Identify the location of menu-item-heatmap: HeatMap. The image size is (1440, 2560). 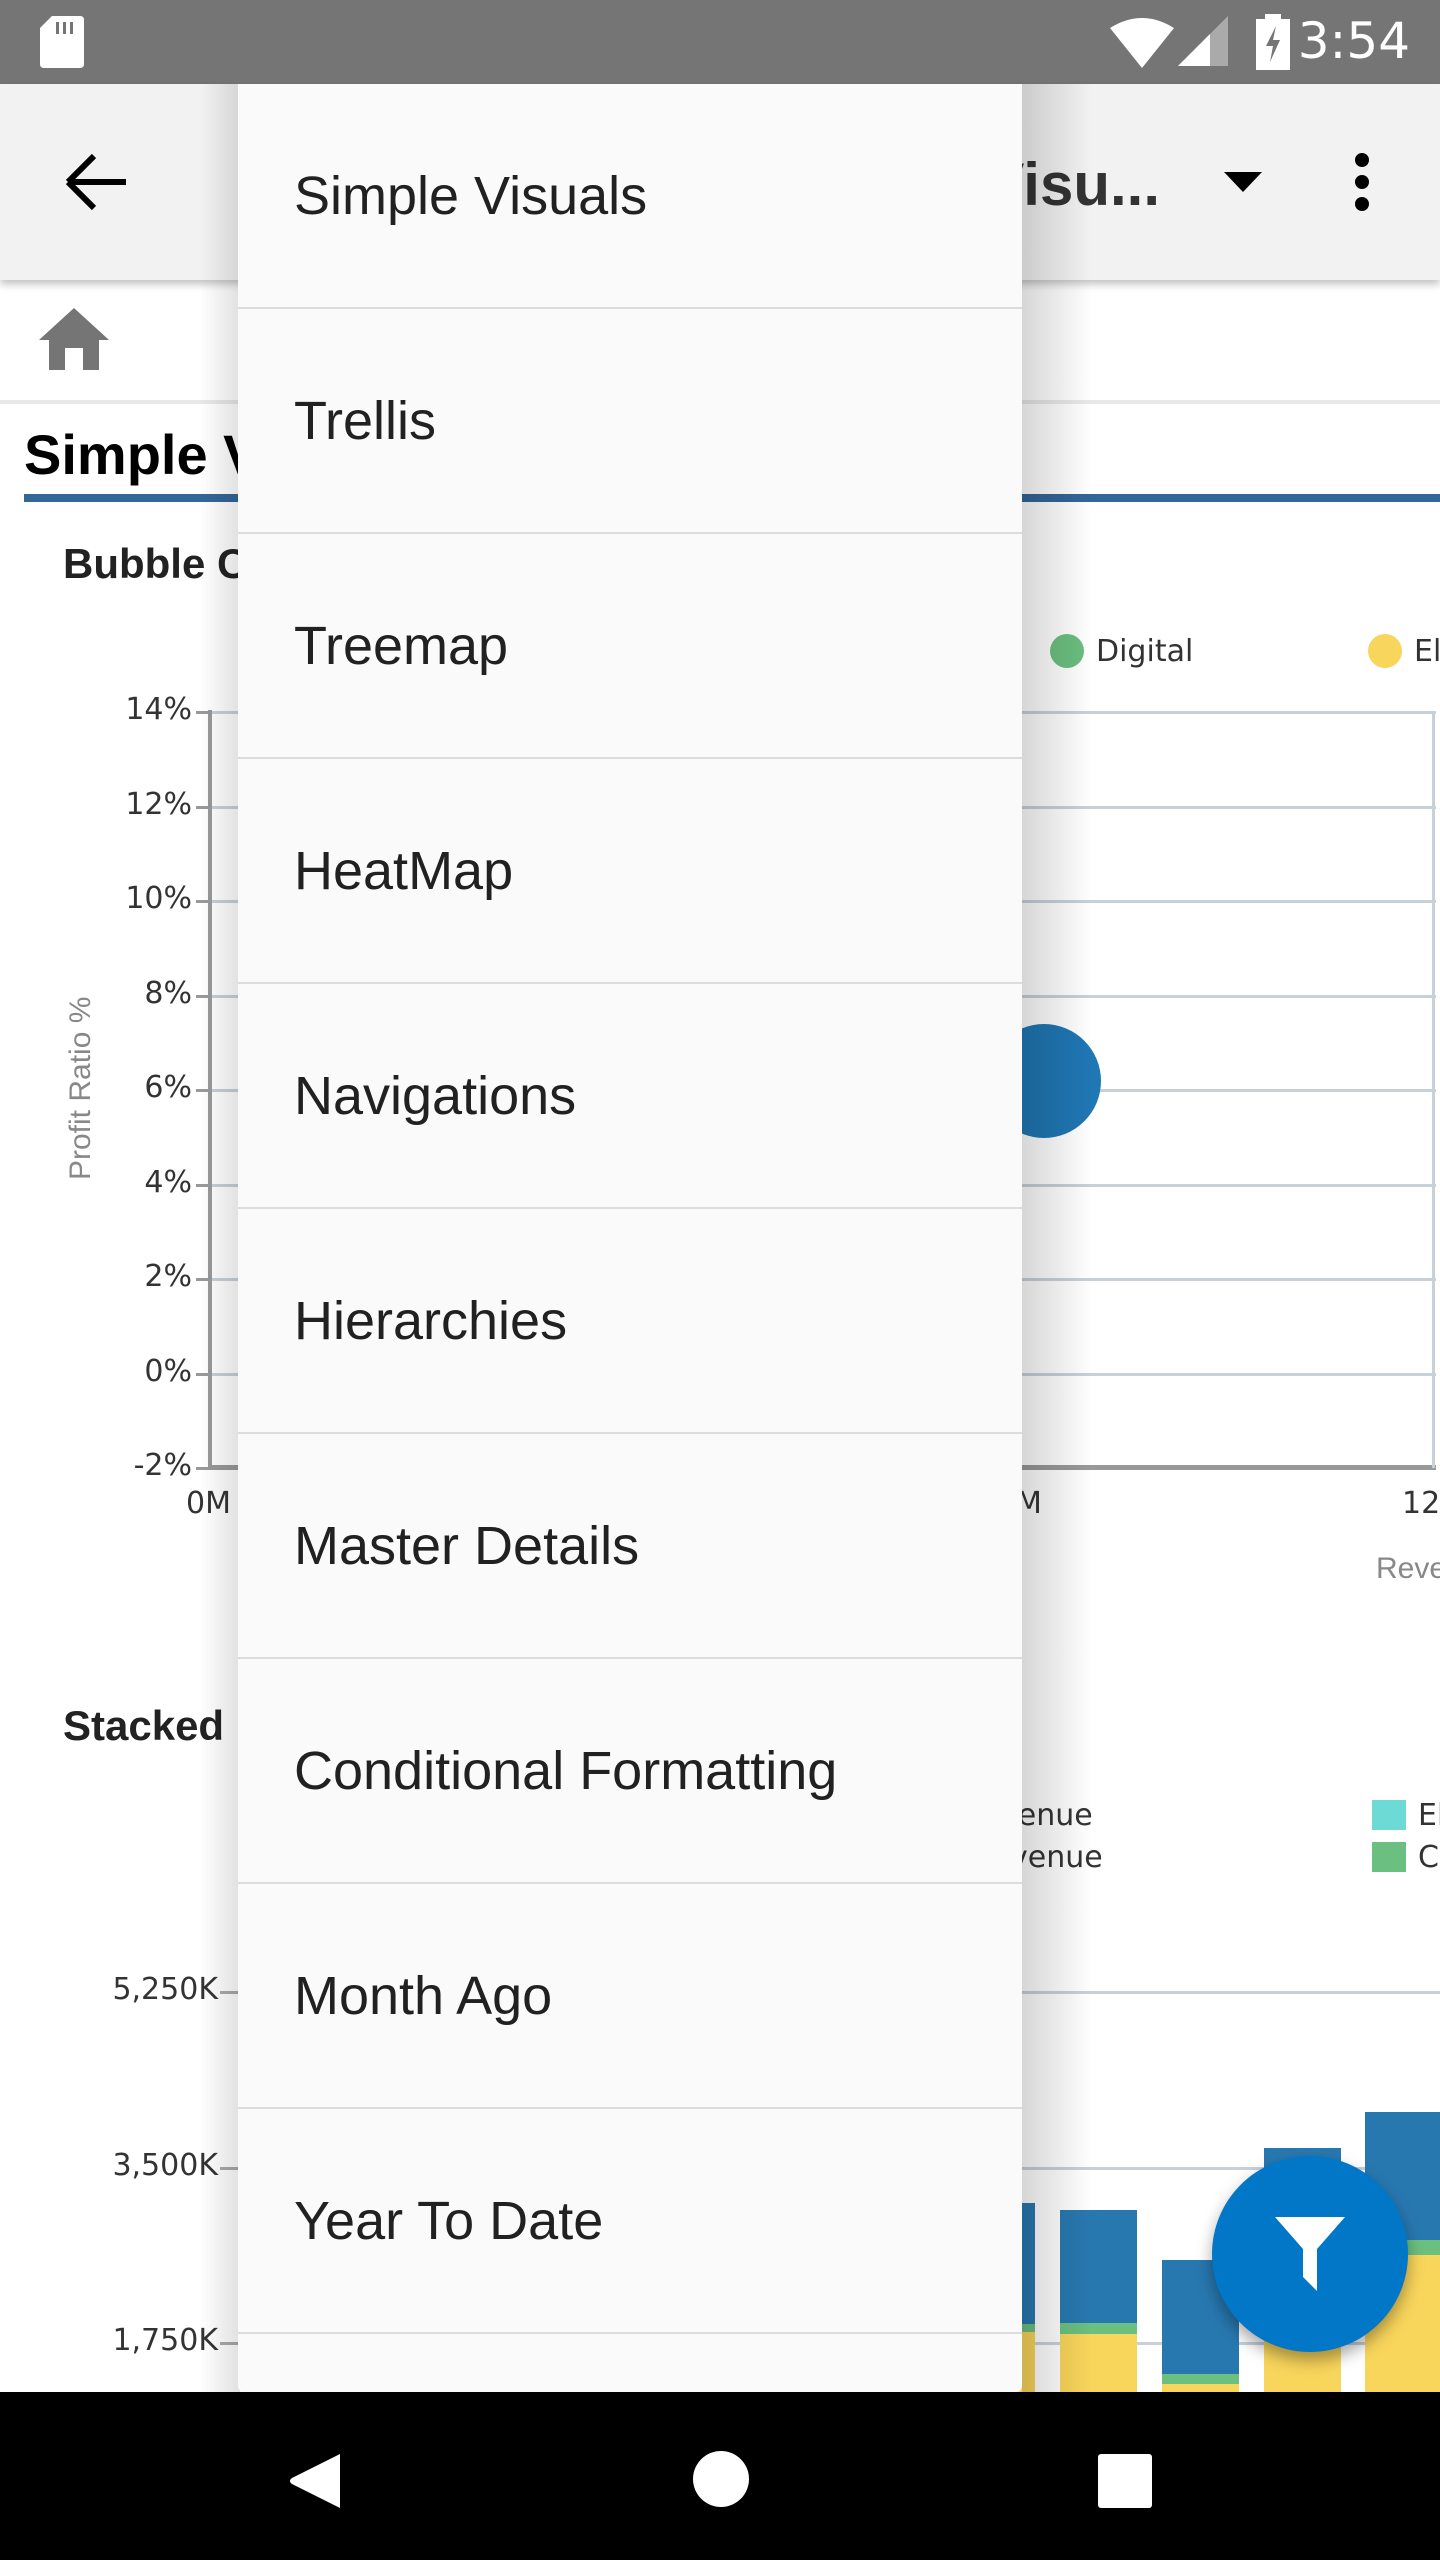
(630, 871).